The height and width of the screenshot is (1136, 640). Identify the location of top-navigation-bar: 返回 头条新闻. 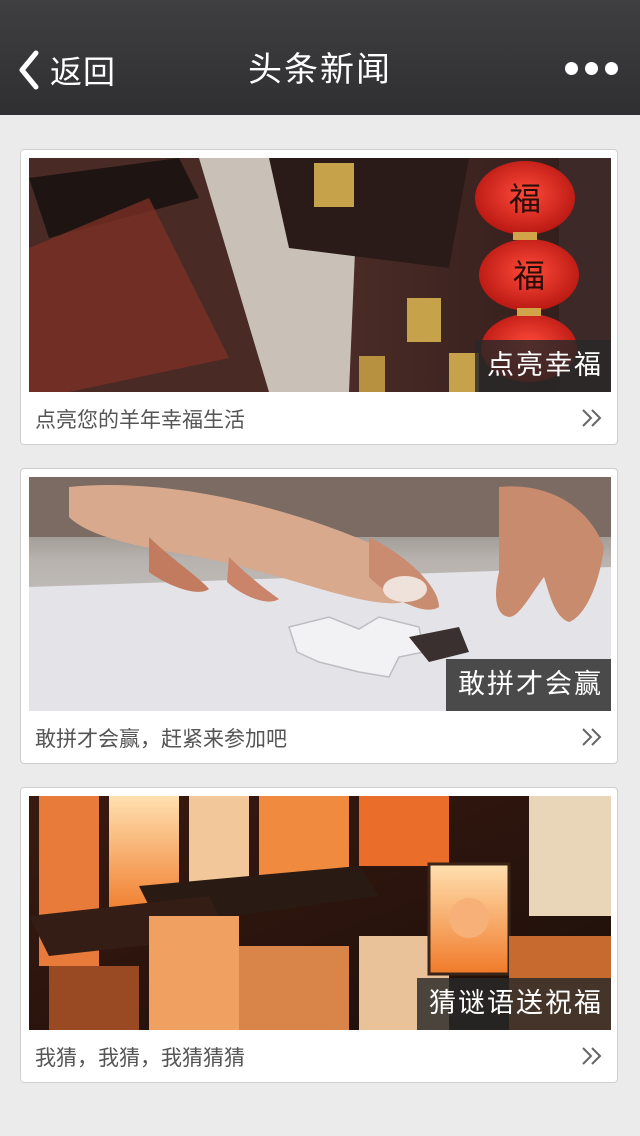
(320, 57).